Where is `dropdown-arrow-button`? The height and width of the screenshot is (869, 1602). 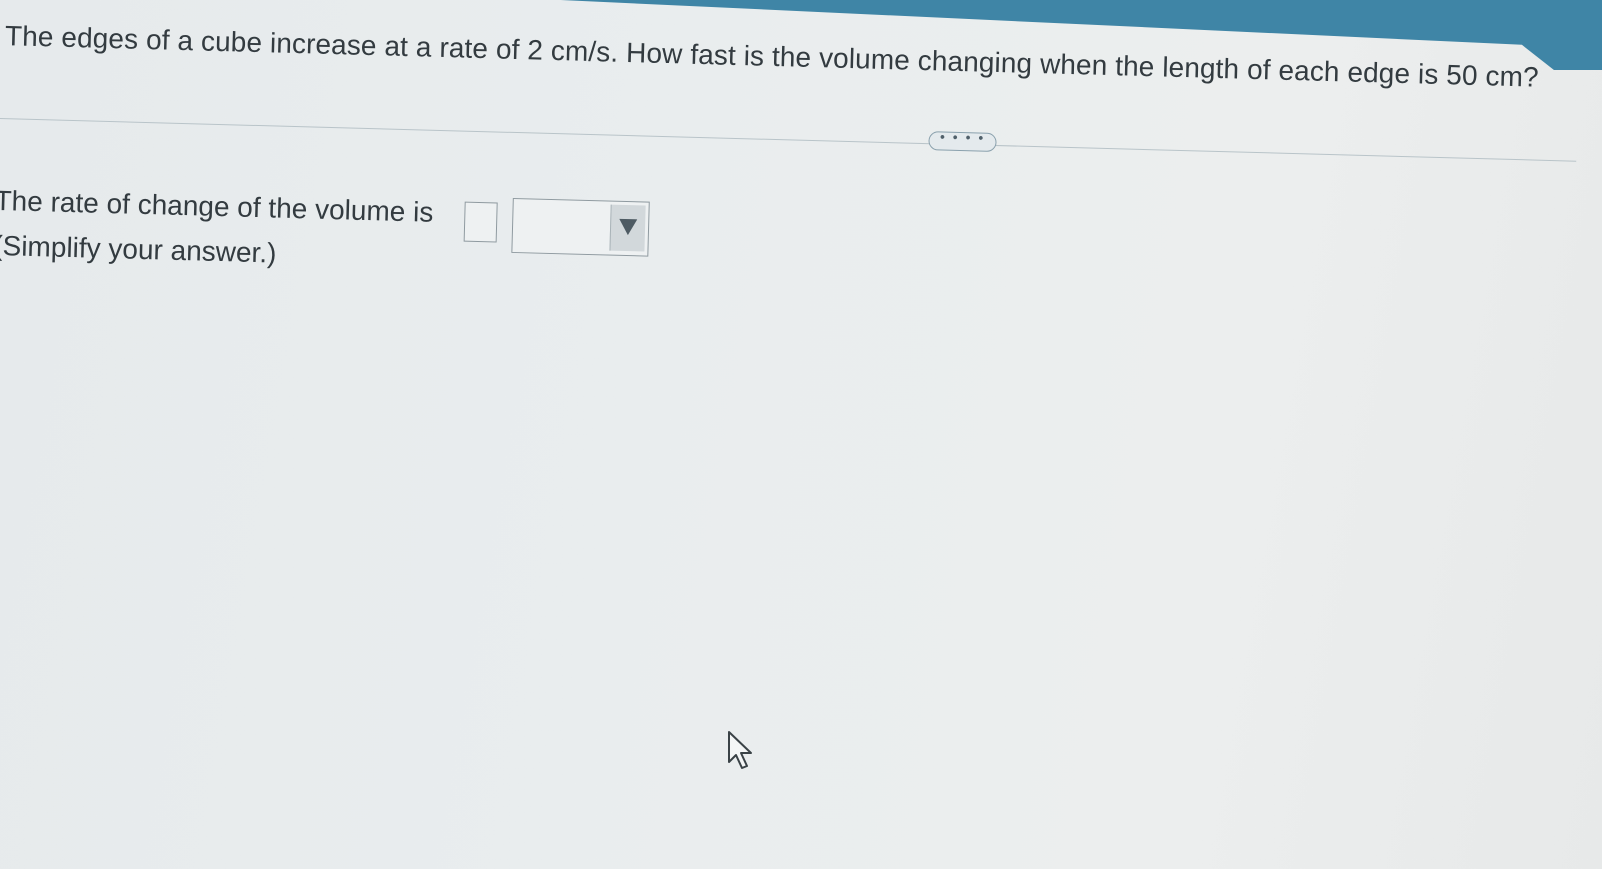 dropdown-arrow-button is located at coordinates (627, 228).